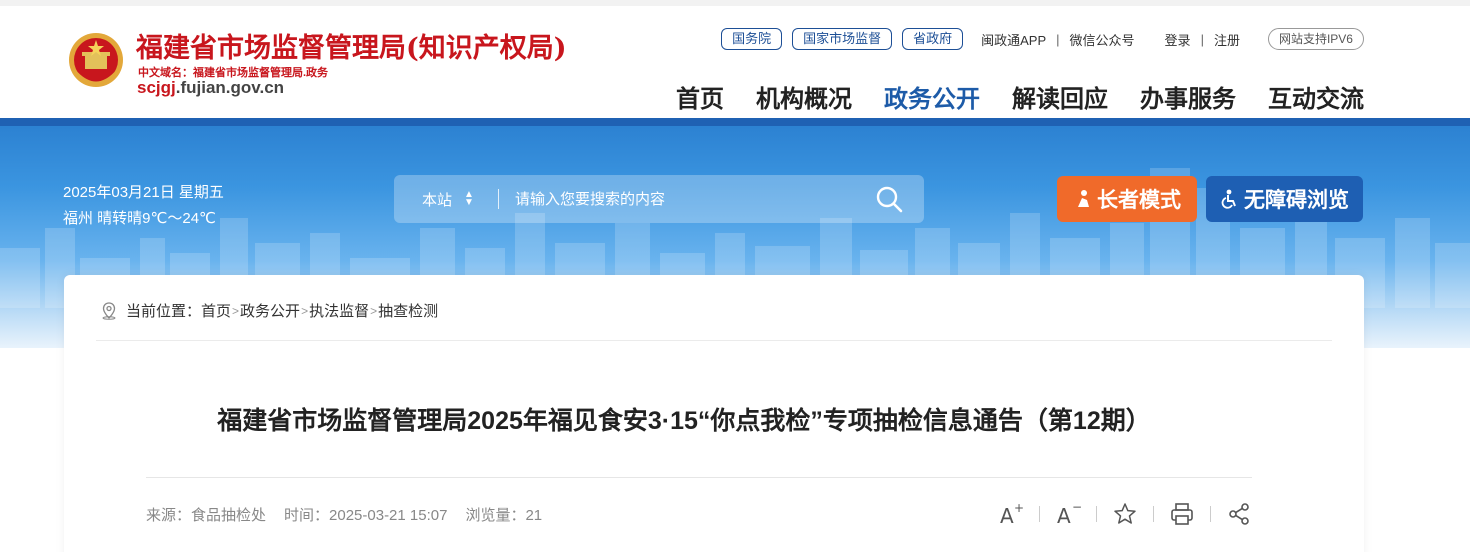  Describe the element at coordinates (1188, 96) in the screenshot. I see `nav-services: 办事服务` at that location.